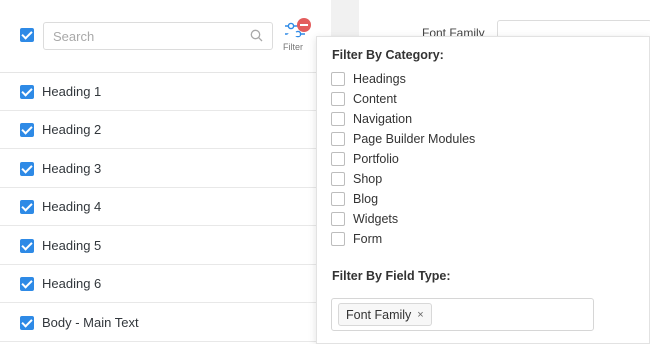 The width and height of the screenshot is (650, 344). Describe the element at coordinates (462, 314) in the screenshot. I see `field-type-input: Font Family ×` at that location.